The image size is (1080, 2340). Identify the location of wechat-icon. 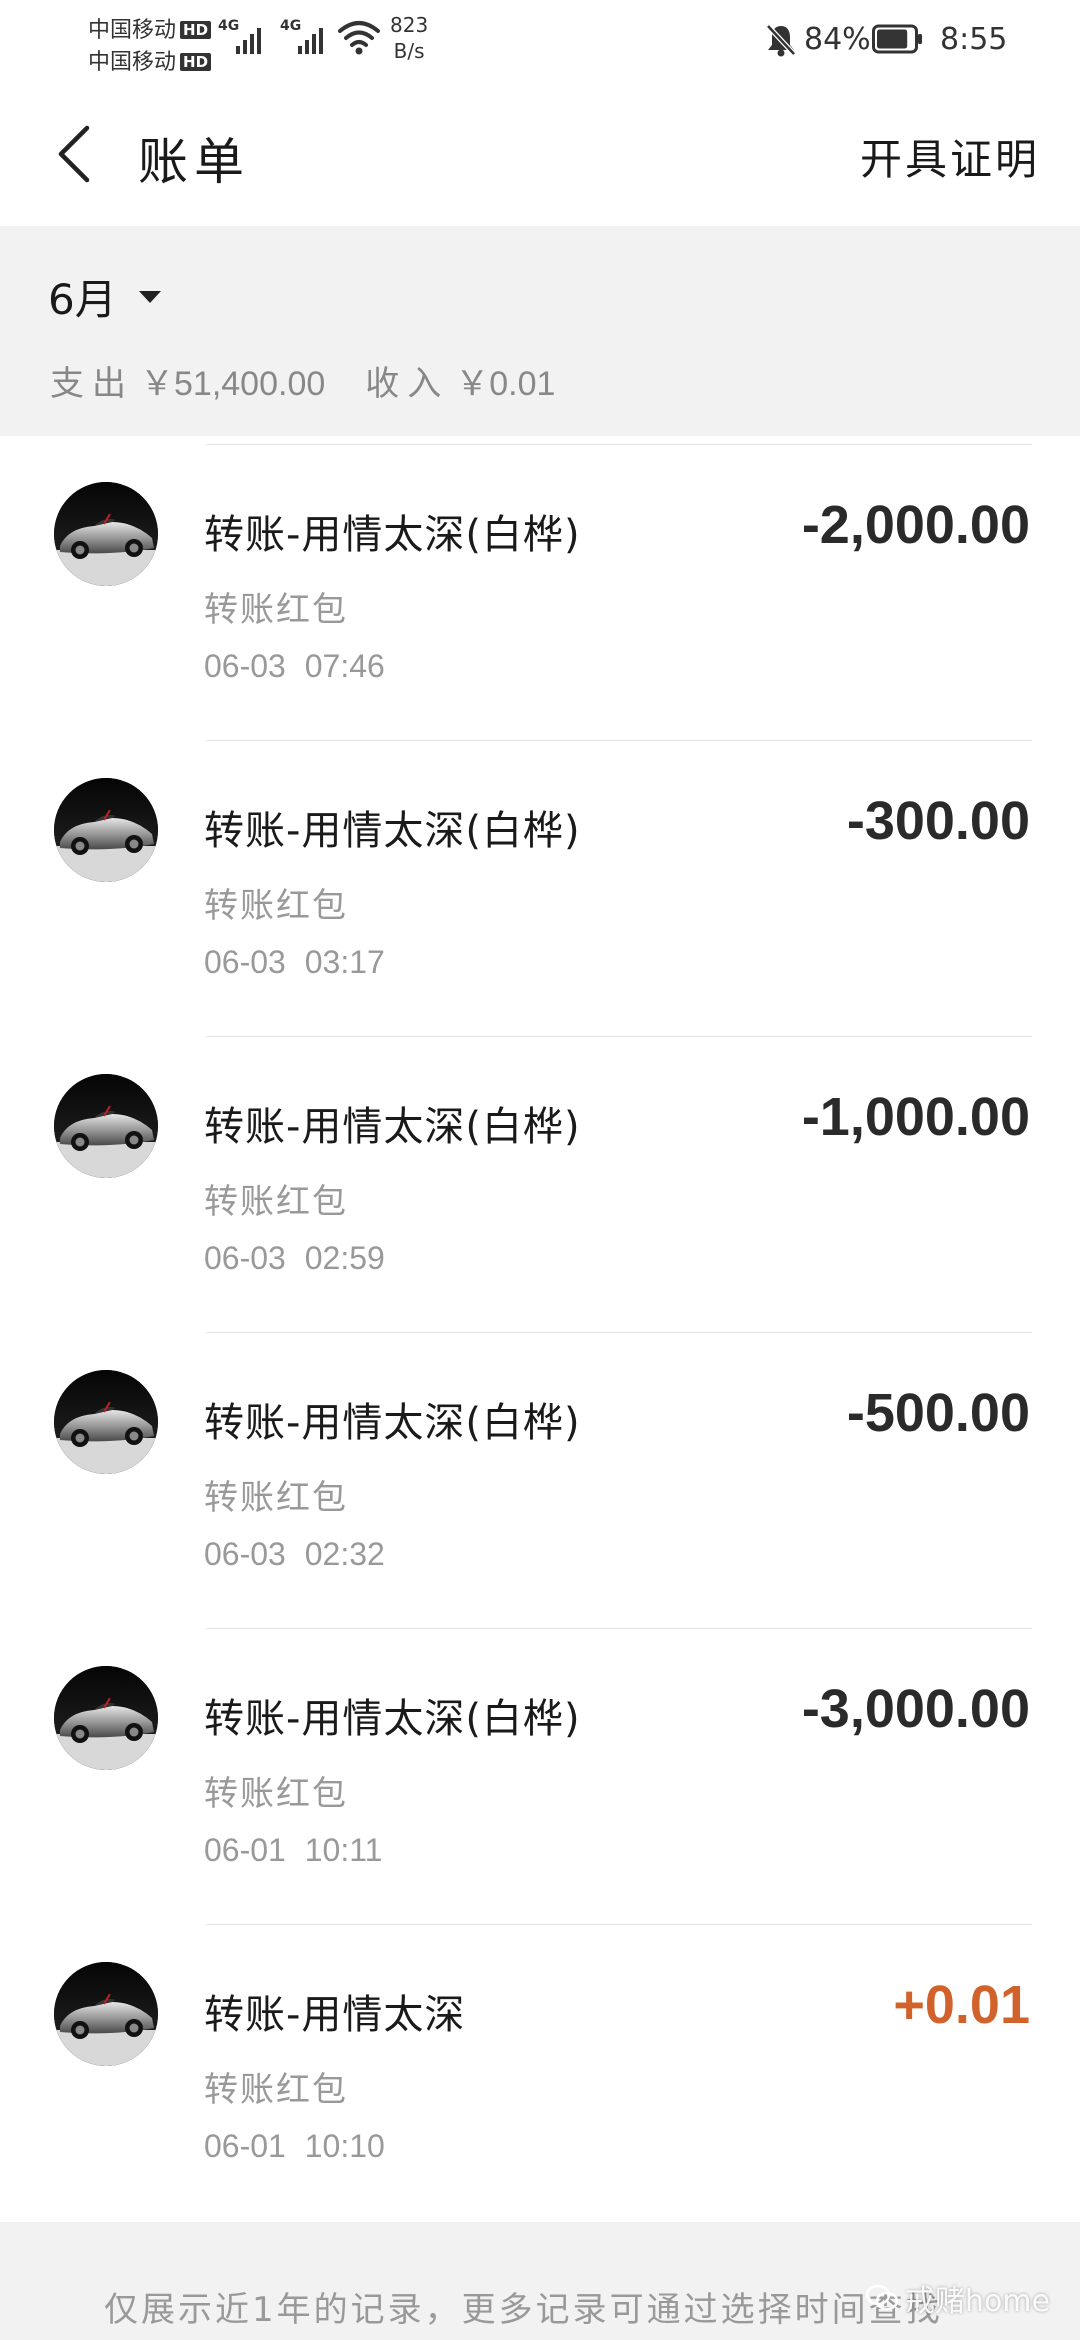
(882, 2297).